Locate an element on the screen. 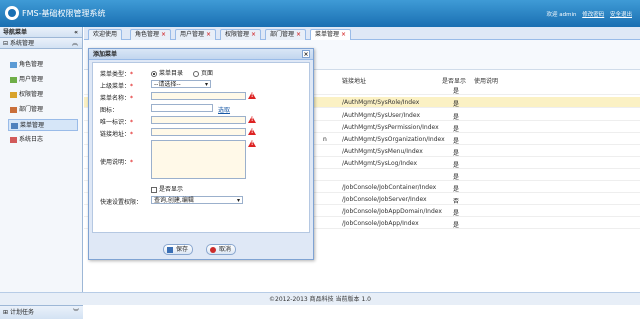 This screenshot has width=640, height=320. tab-user: 用户管理 × is located at coordinates (196, 34).